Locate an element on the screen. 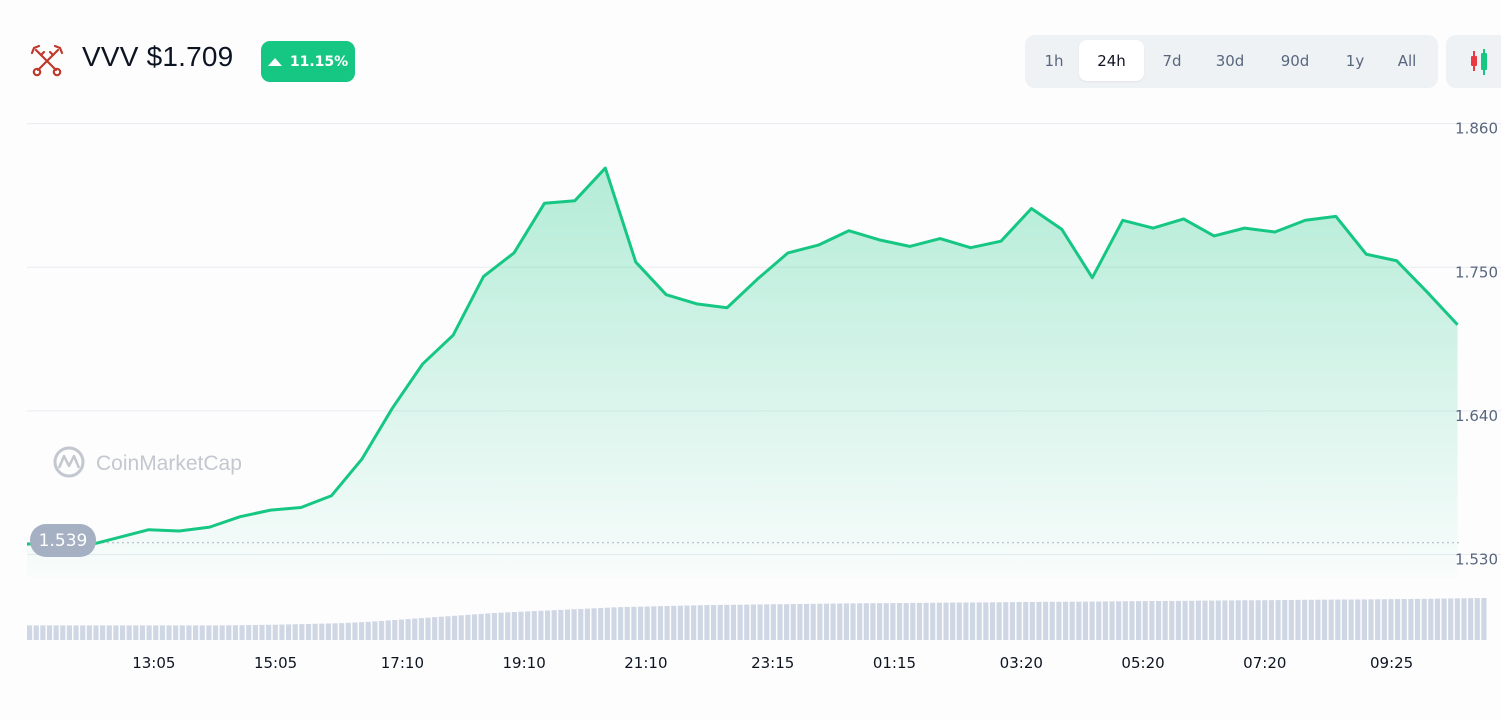  tab-30d: 30d is located at coordinates (1230, 60).